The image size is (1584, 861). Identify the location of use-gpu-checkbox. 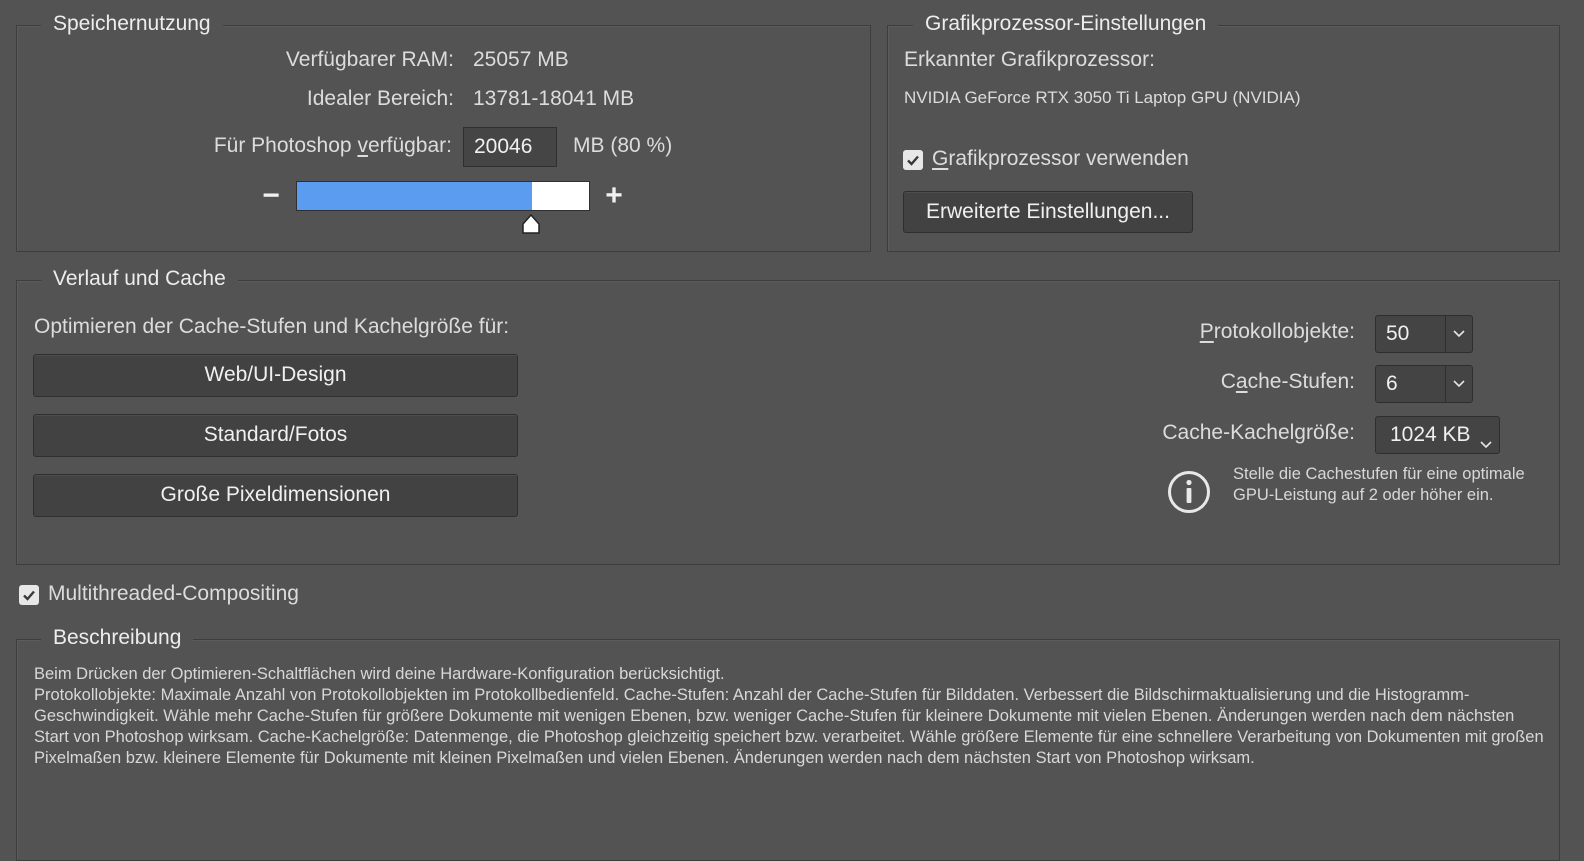
(913, 160).